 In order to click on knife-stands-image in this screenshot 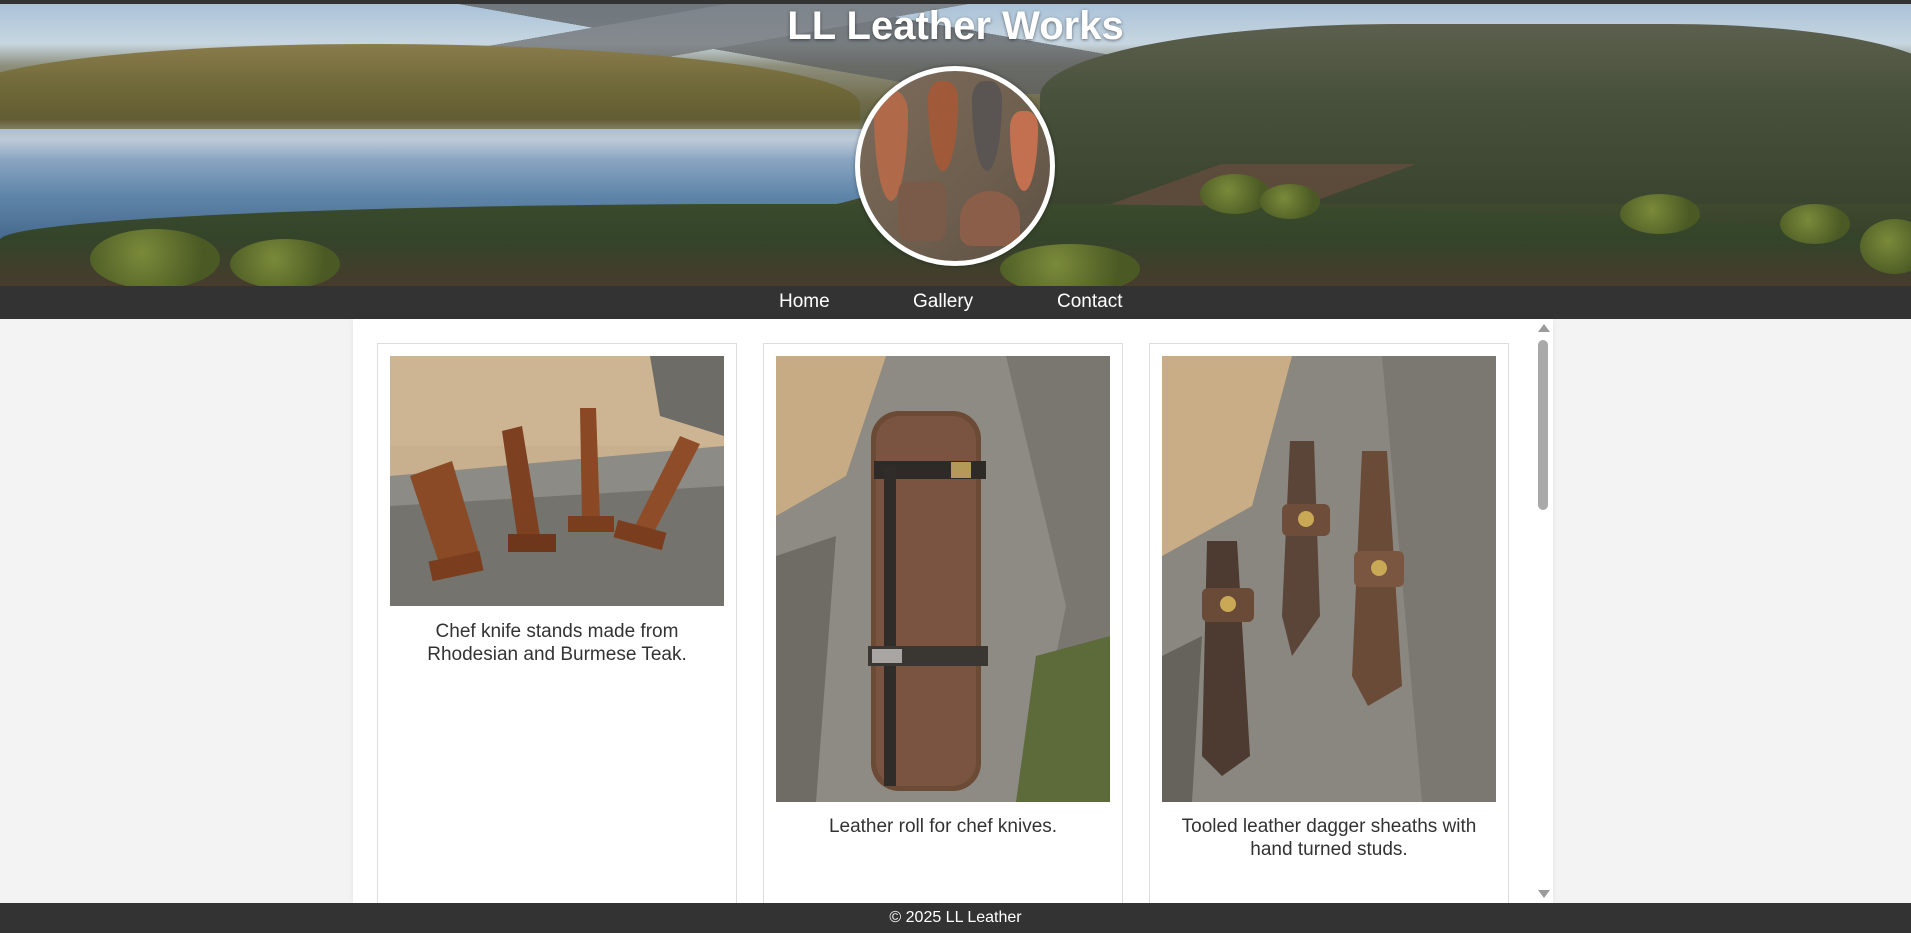, I will do `click(557, 481)`.